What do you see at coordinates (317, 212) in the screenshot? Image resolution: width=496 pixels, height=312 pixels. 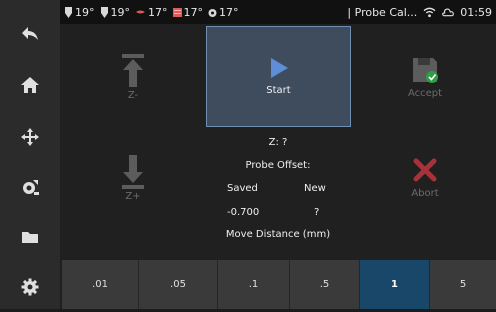 I see `new-value: ?` at bounding box center [317, 212].